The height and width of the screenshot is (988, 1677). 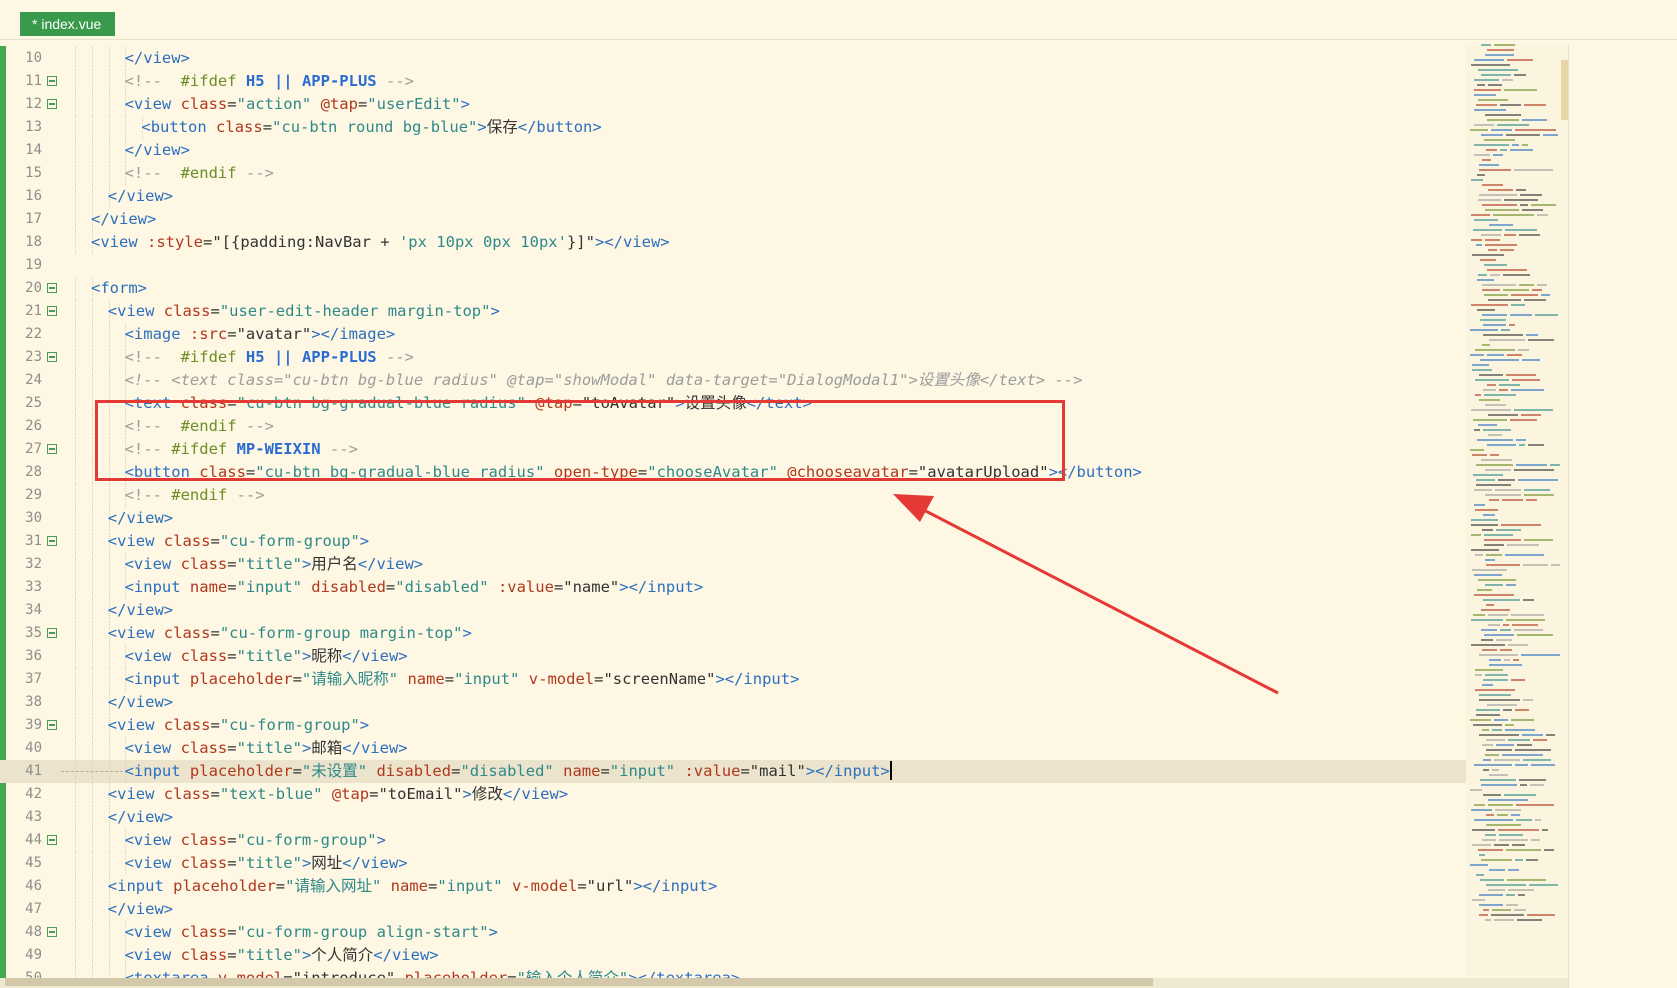 I want to click on code-line: 16 </view>, so click(x=784, y=196).